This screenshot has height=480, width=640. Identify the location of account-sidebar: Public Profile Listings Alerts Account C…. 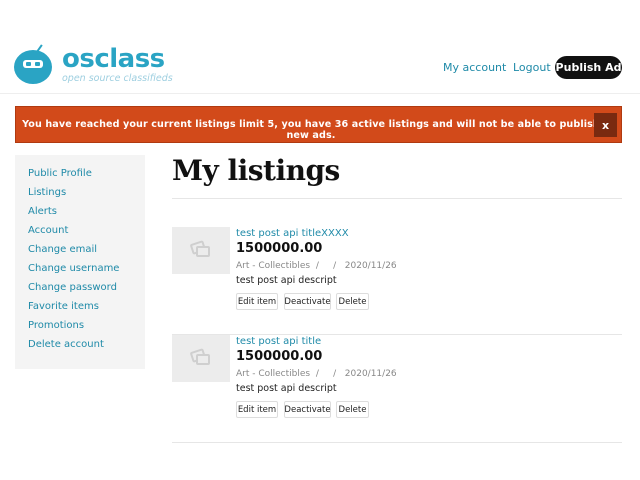
(80, 262).